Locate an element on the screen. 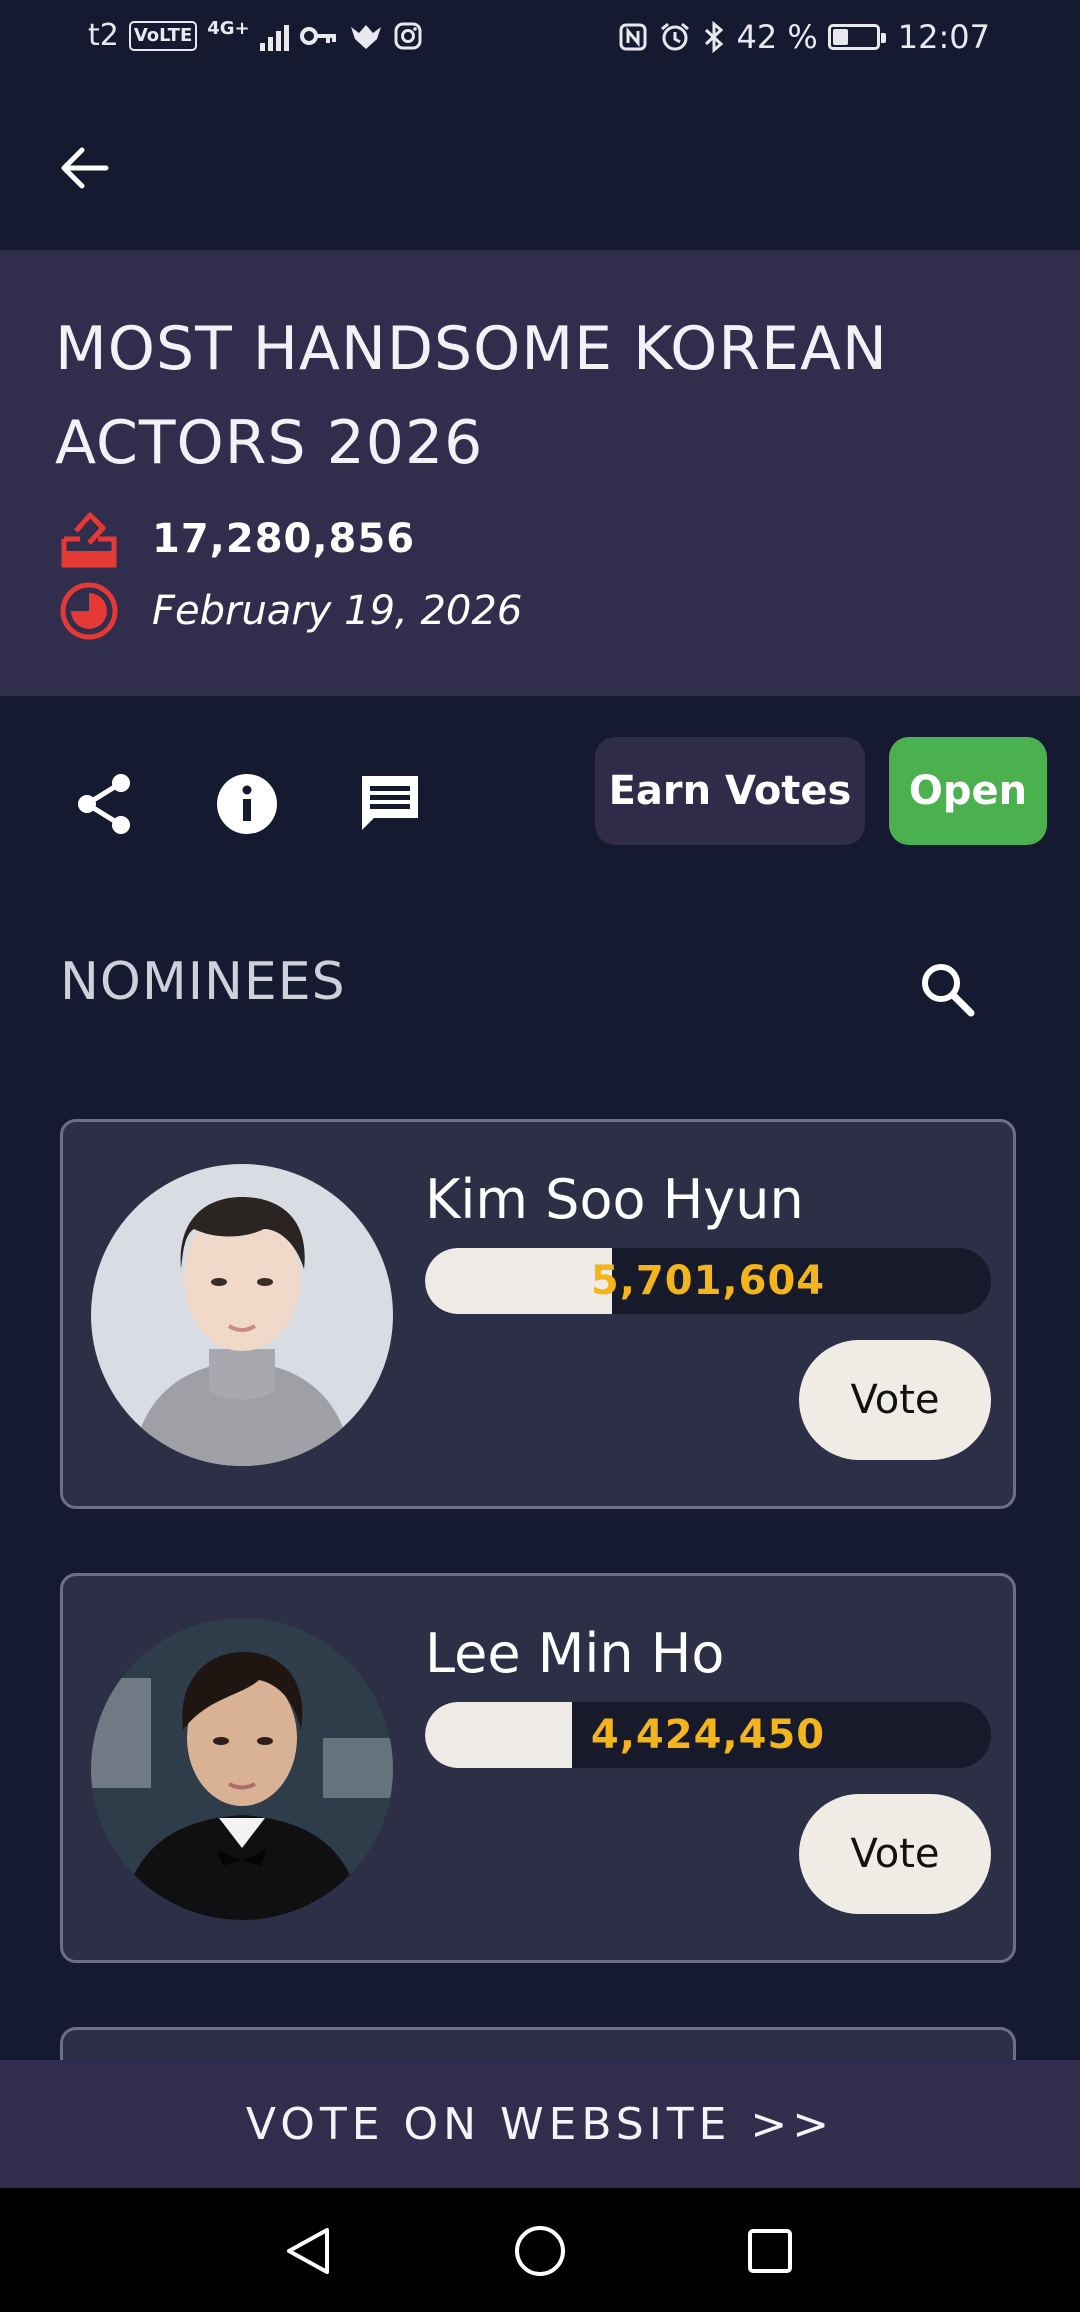 The height and width of the screenshot is (2312, 1080). circle-home-icon is located at coordinates (540, 2251).